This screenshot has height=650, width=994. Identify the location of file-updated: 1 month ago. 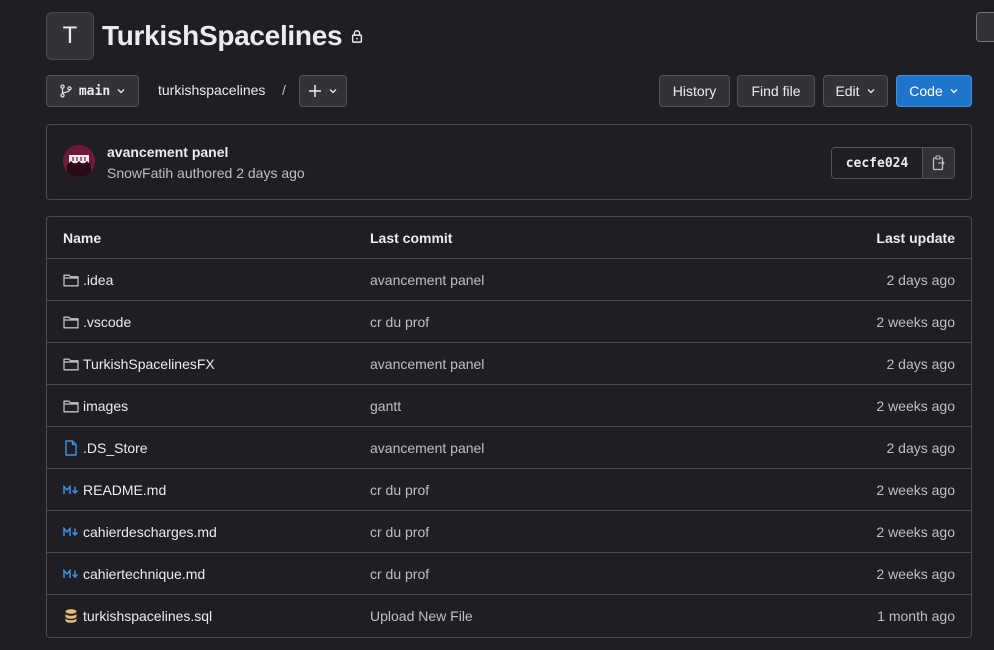
(916, 616).